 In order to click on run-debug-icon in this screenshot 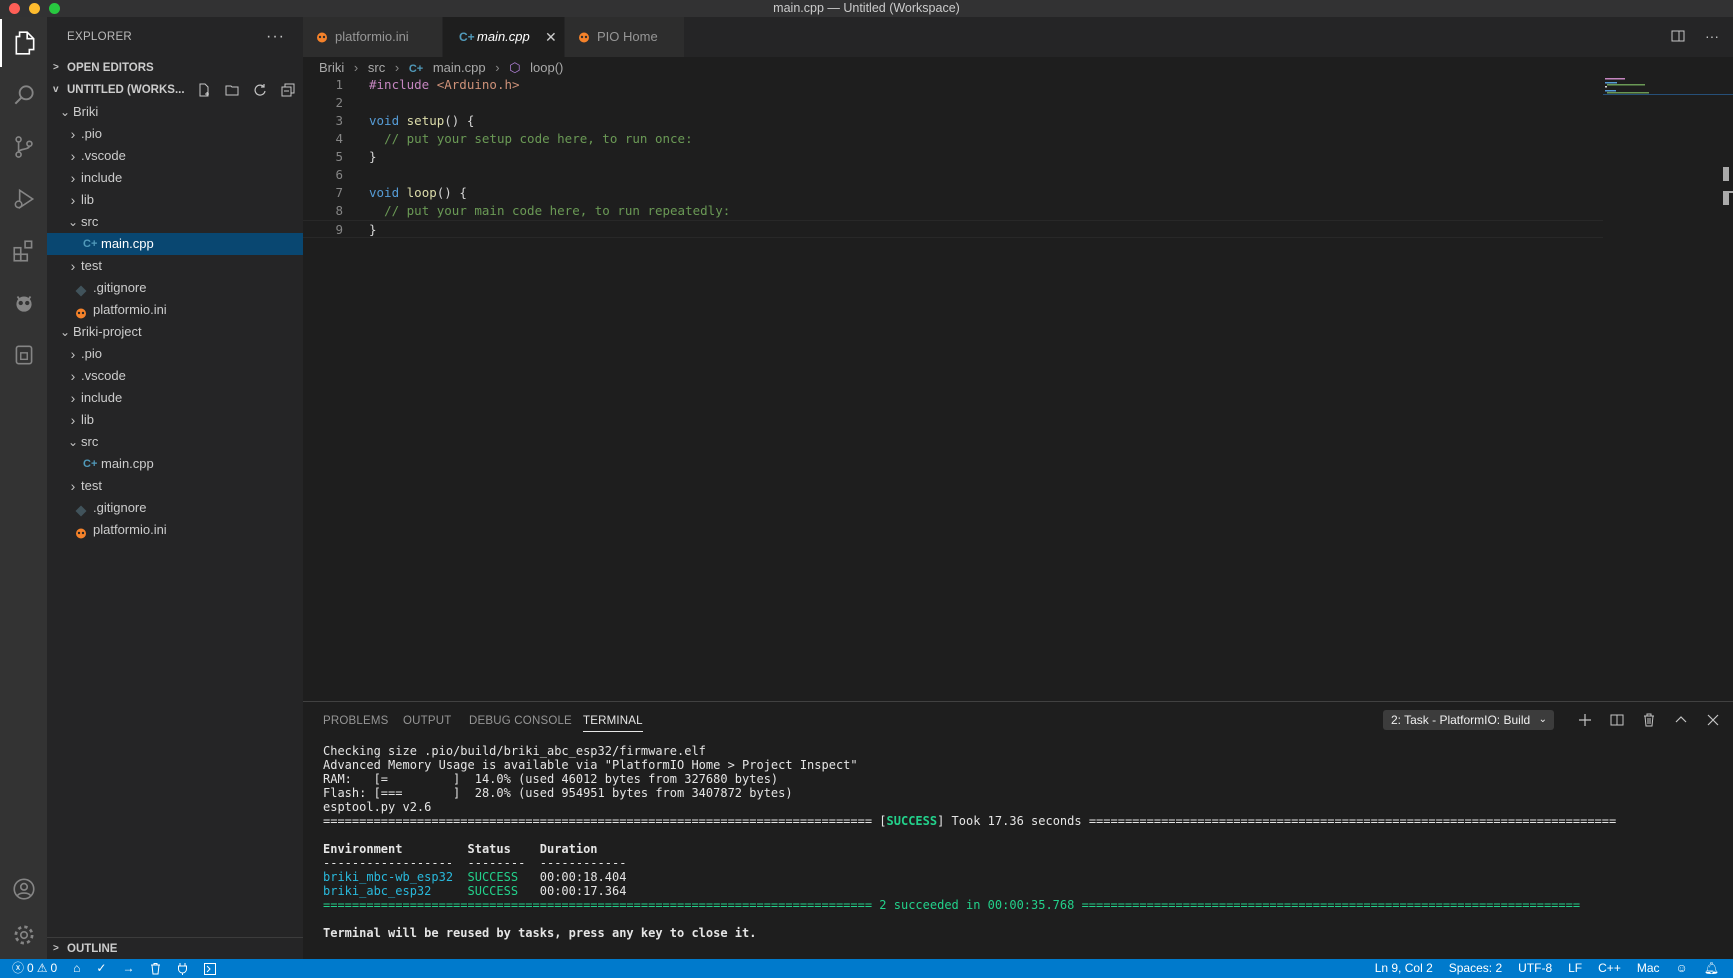, I will do `click(23, 199)`.